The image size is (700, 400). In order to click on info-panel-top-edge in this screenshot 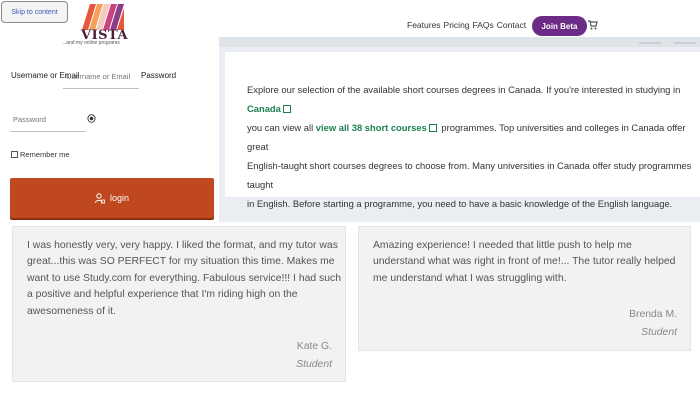, I will do `click(459, 42)`.